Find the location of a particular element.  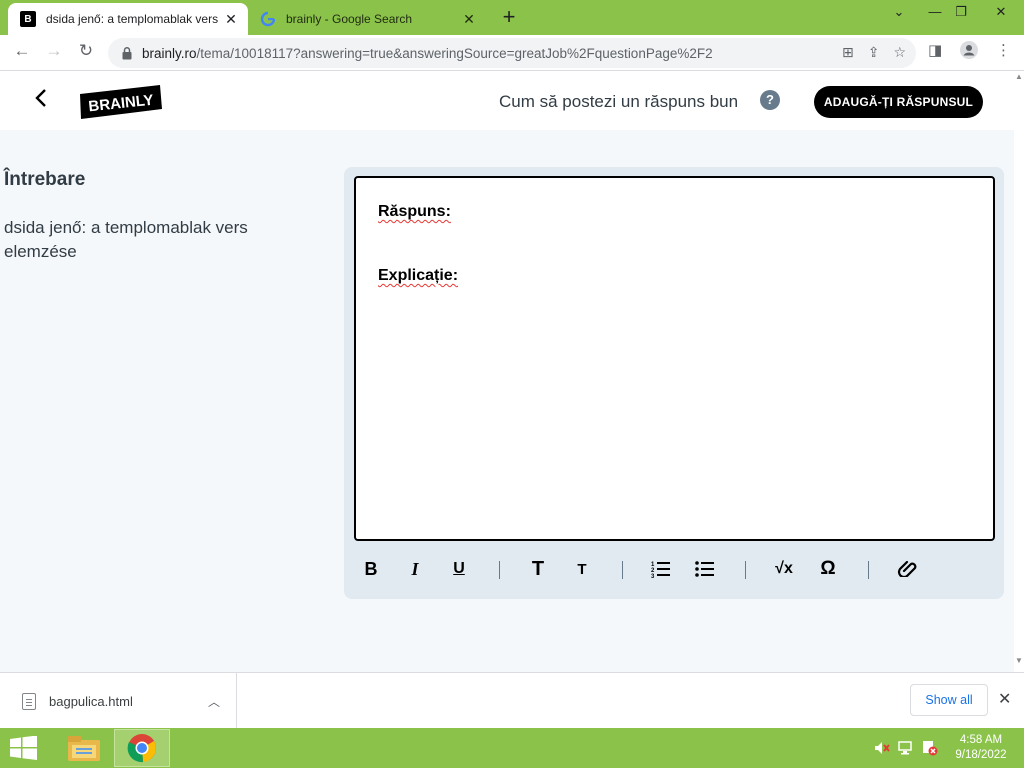

italic-icon: I is located at coordinates (415, 569).